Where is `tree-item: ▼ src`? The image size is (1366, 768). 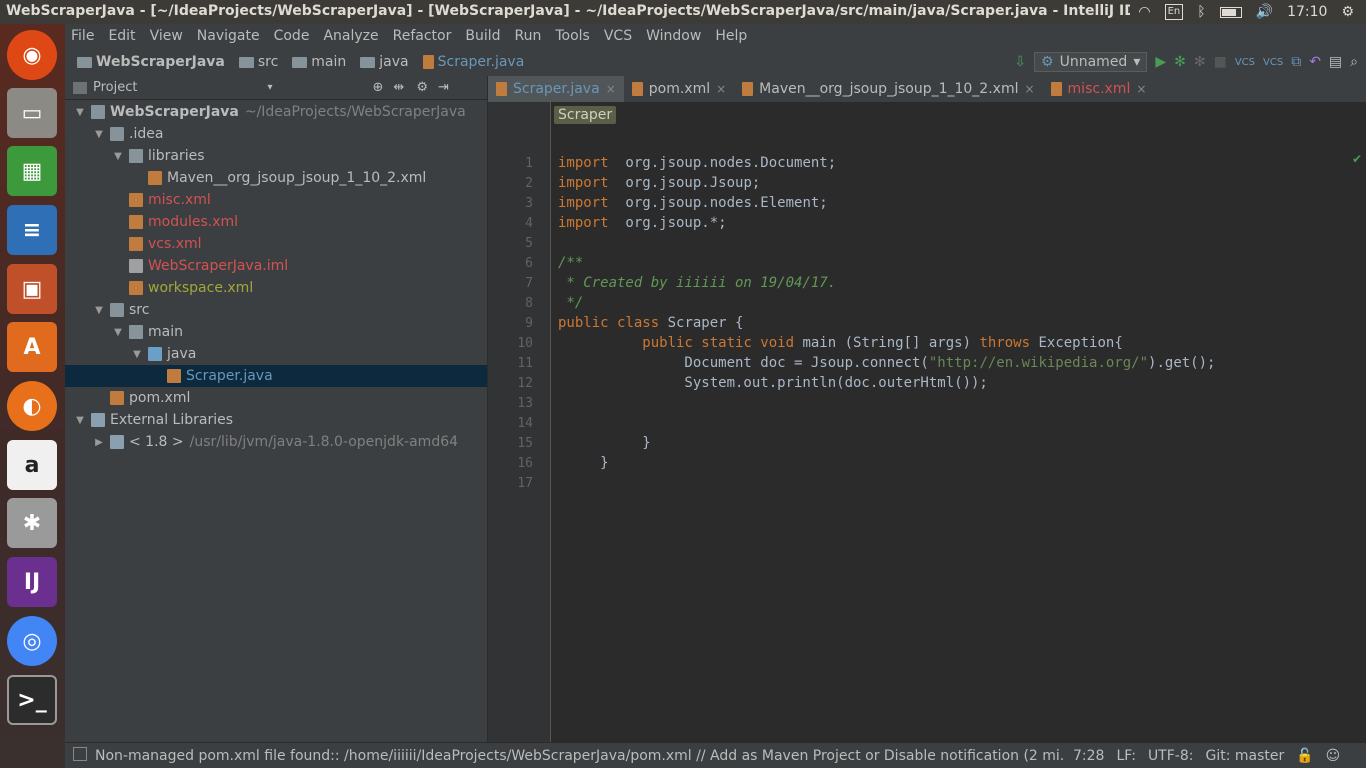
tree-item: ▼ src is located at coordinates (276, 310).